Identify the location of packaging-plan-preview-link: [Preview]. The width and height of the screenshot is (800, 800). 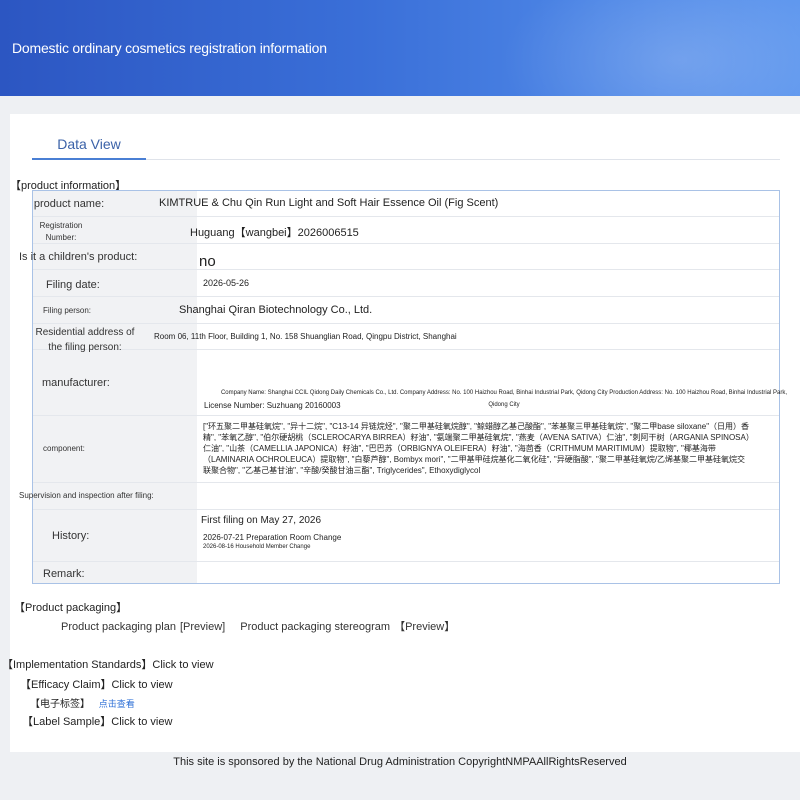
(202, 627).